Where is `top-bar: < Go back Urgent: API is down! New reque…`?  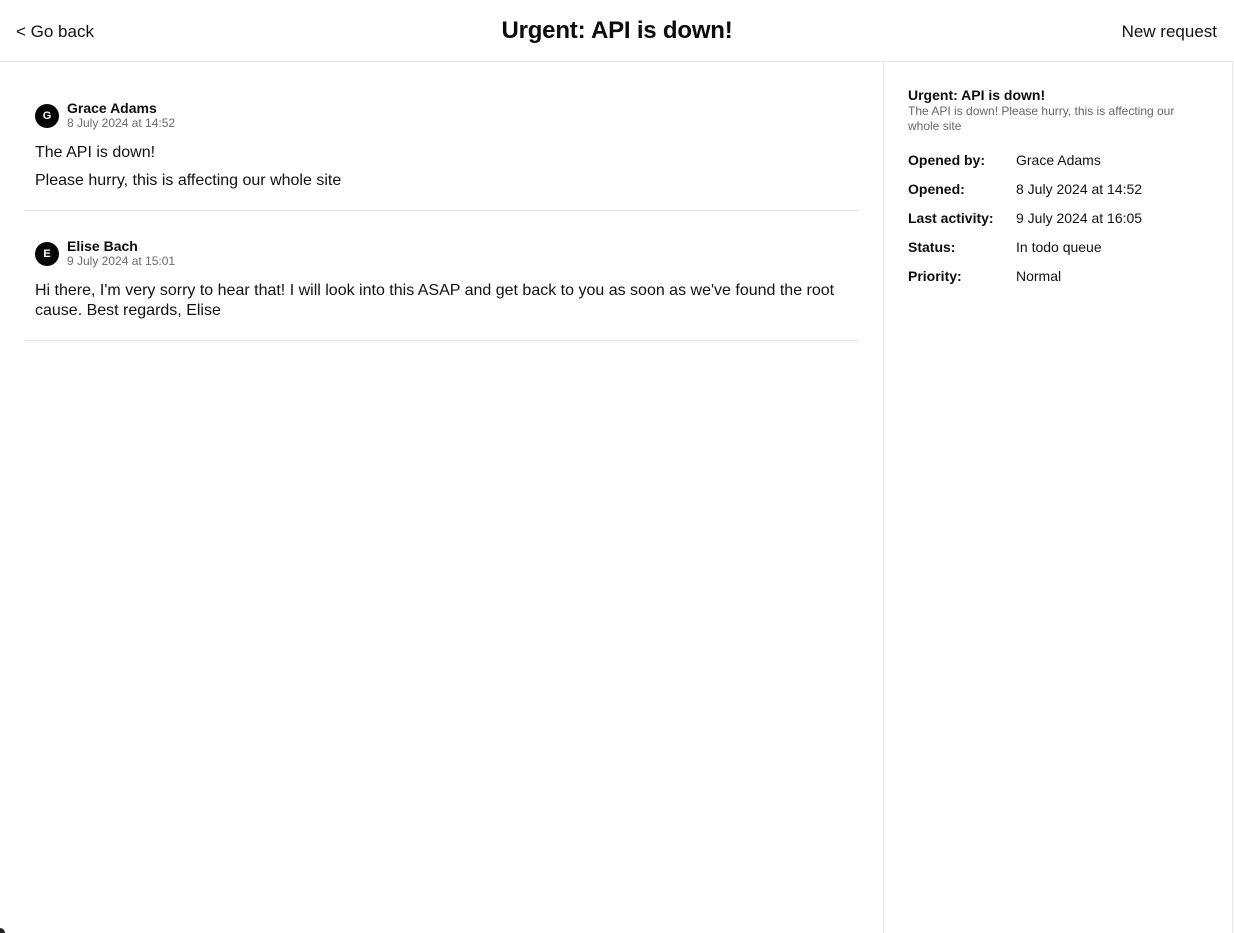
top-bar: < Go back Urgent: API is down! New reque… is located at coordinates (617, 31).